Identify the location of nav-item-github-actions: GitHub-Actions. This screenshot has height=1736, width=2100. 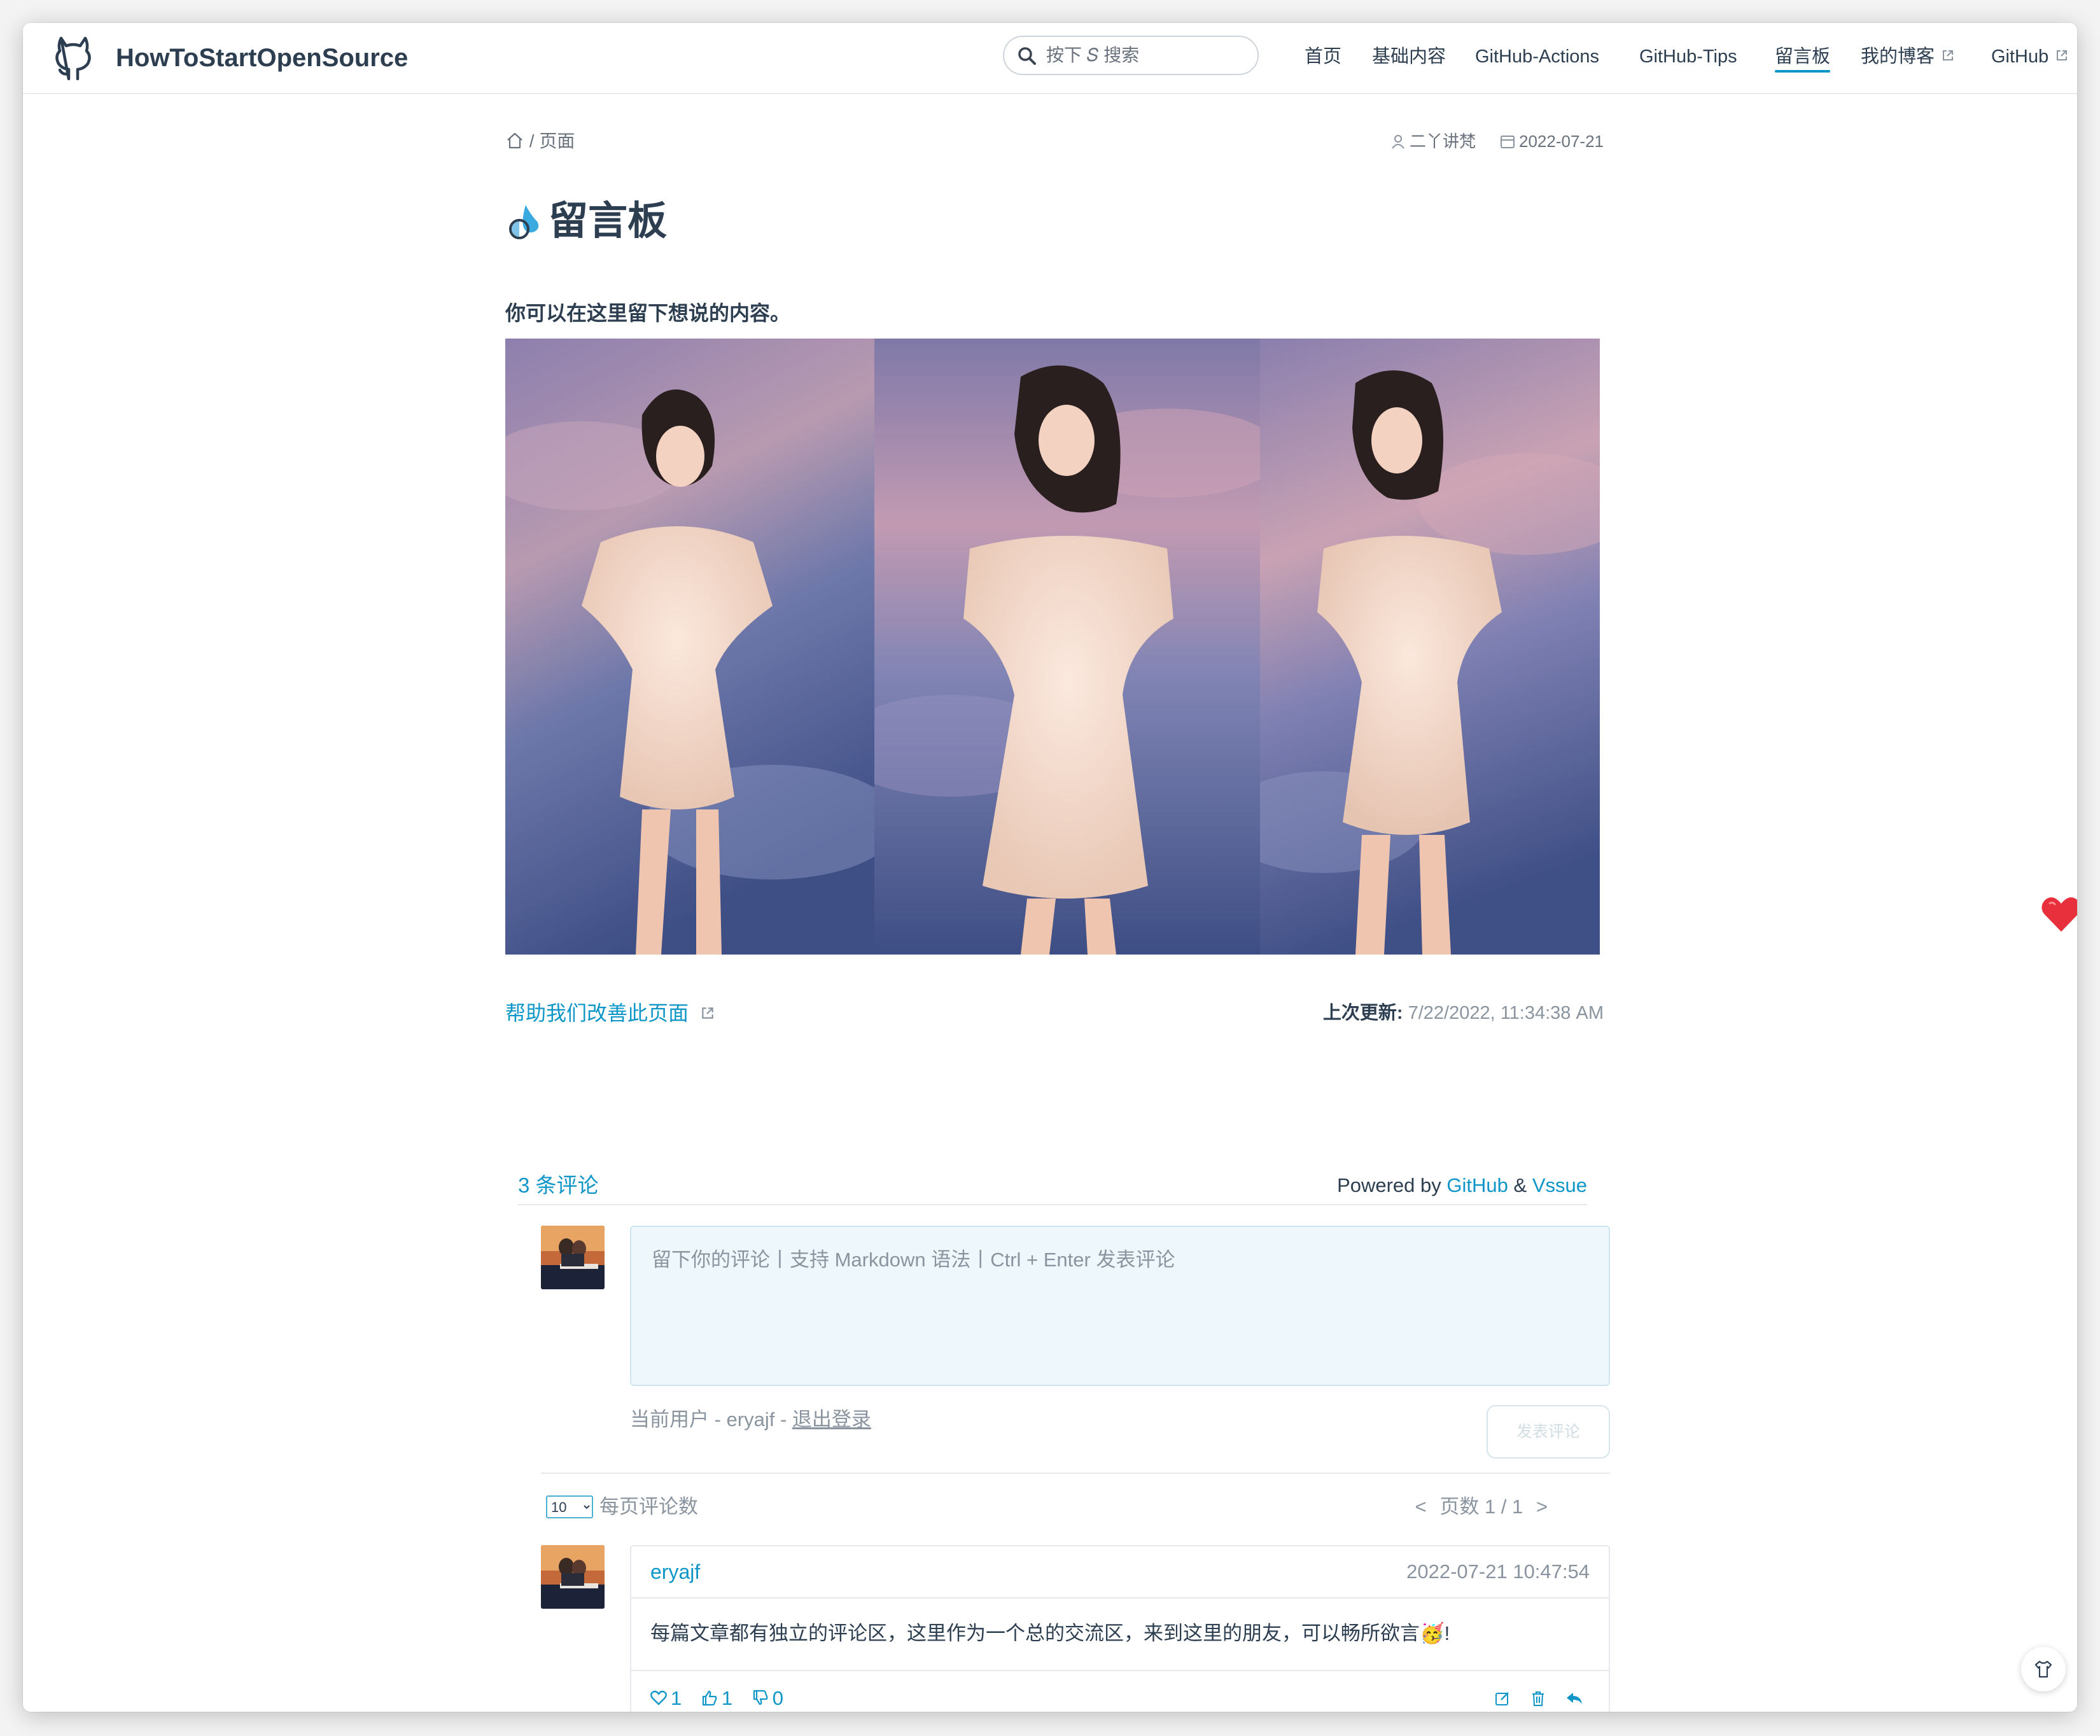
(1537, 56).